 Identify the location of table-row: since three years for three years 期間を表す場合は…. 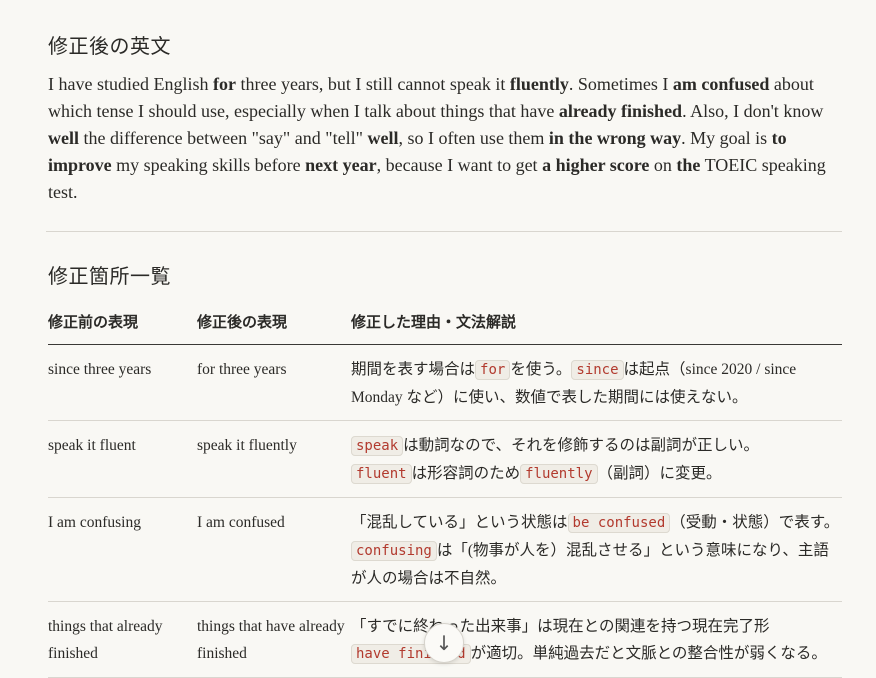
(445, 383).